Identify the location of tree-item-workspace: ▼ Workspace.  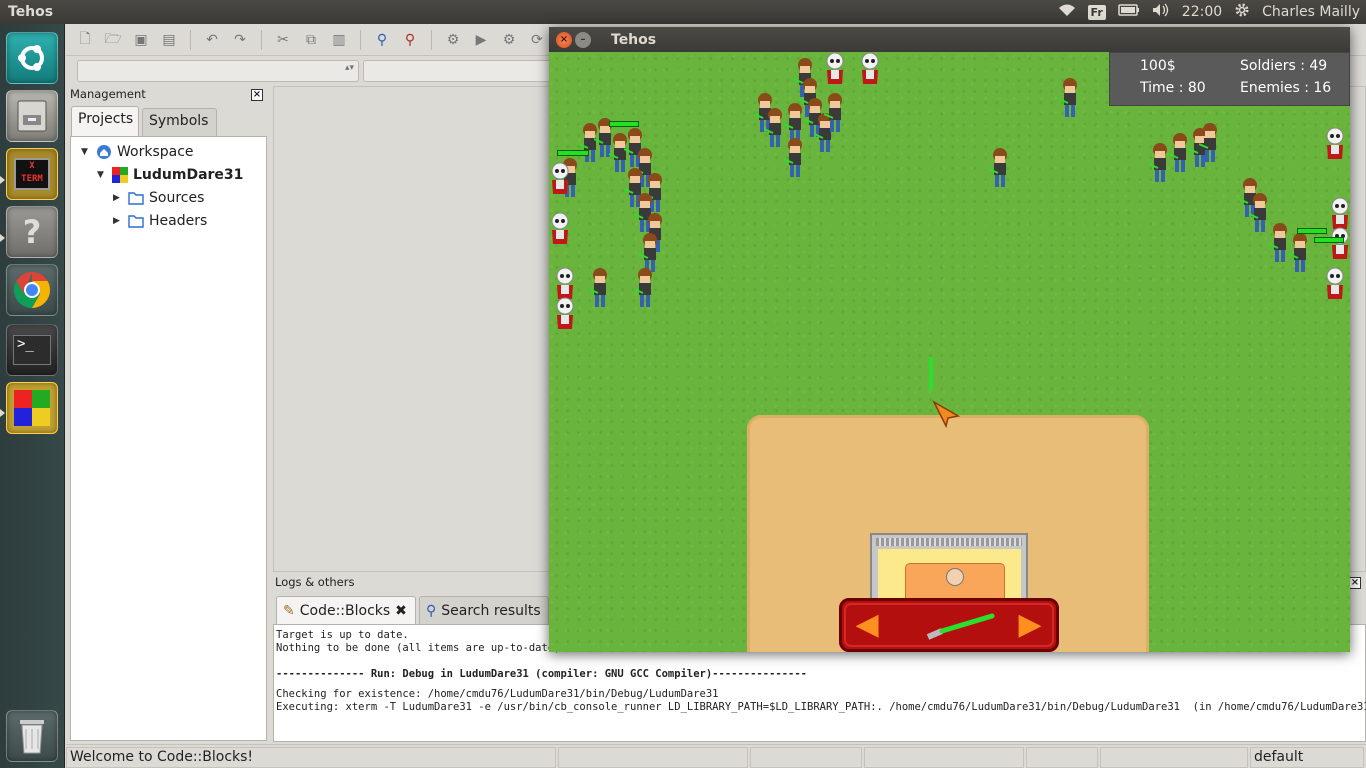
(137, 152).